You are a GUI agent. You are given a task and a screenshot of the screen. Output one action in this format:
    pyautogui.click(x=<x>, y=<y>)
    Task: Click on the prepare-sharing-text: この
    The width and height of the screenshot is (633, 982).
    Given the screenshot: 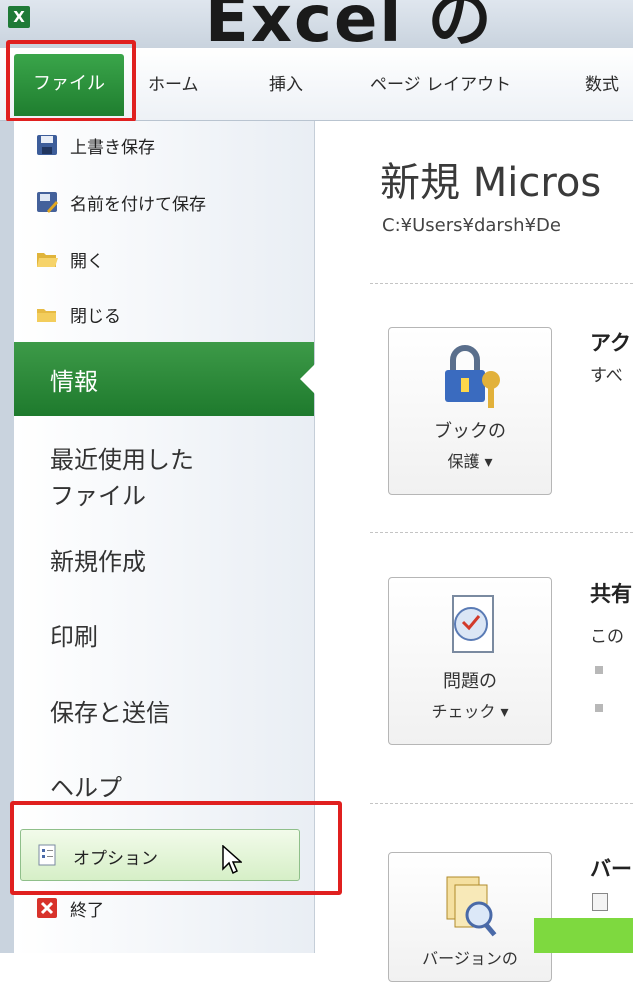 What is the action you would take?
    pyautogui.click(x=607, y=637)
    